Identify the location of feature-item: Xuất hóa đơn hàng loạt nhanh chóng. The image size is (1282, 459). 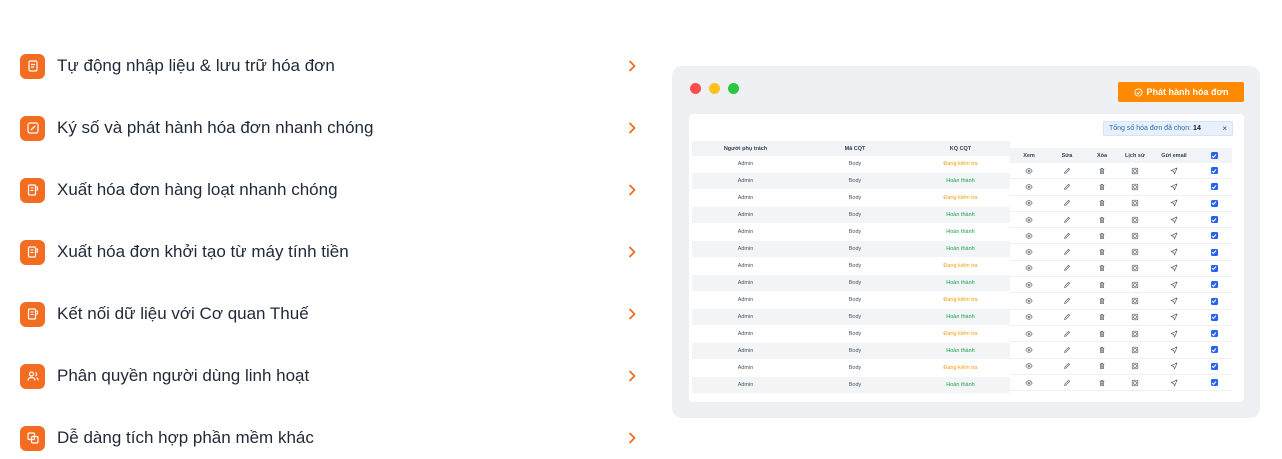
(332, 190).